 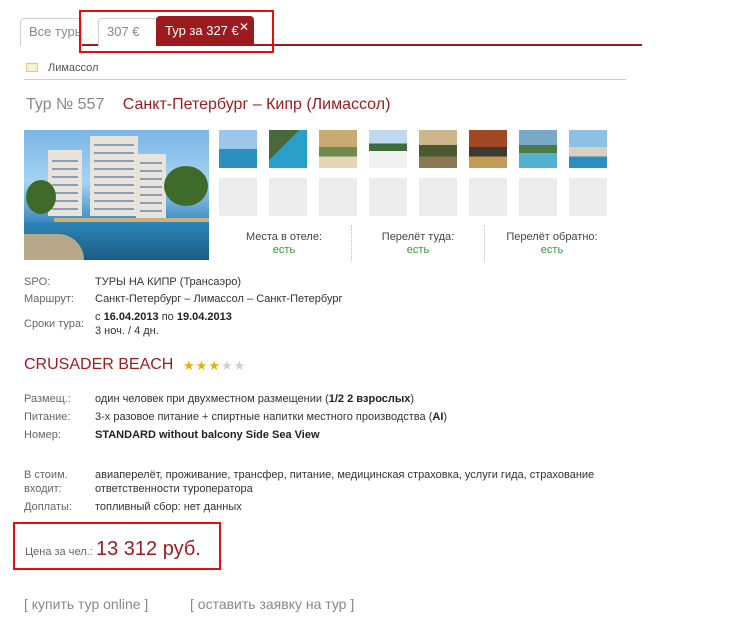 I want to click on location-city: Лимассол, so click(x=73, y=68).